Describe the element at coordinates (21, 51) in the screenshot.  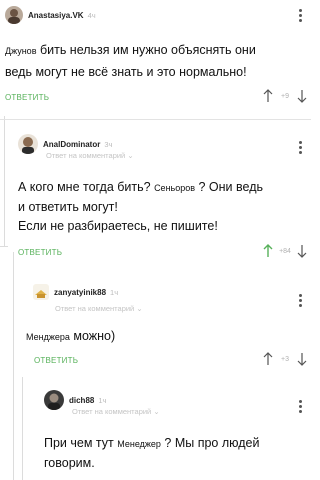
I see `comment-text-small: Джунов` at that location.